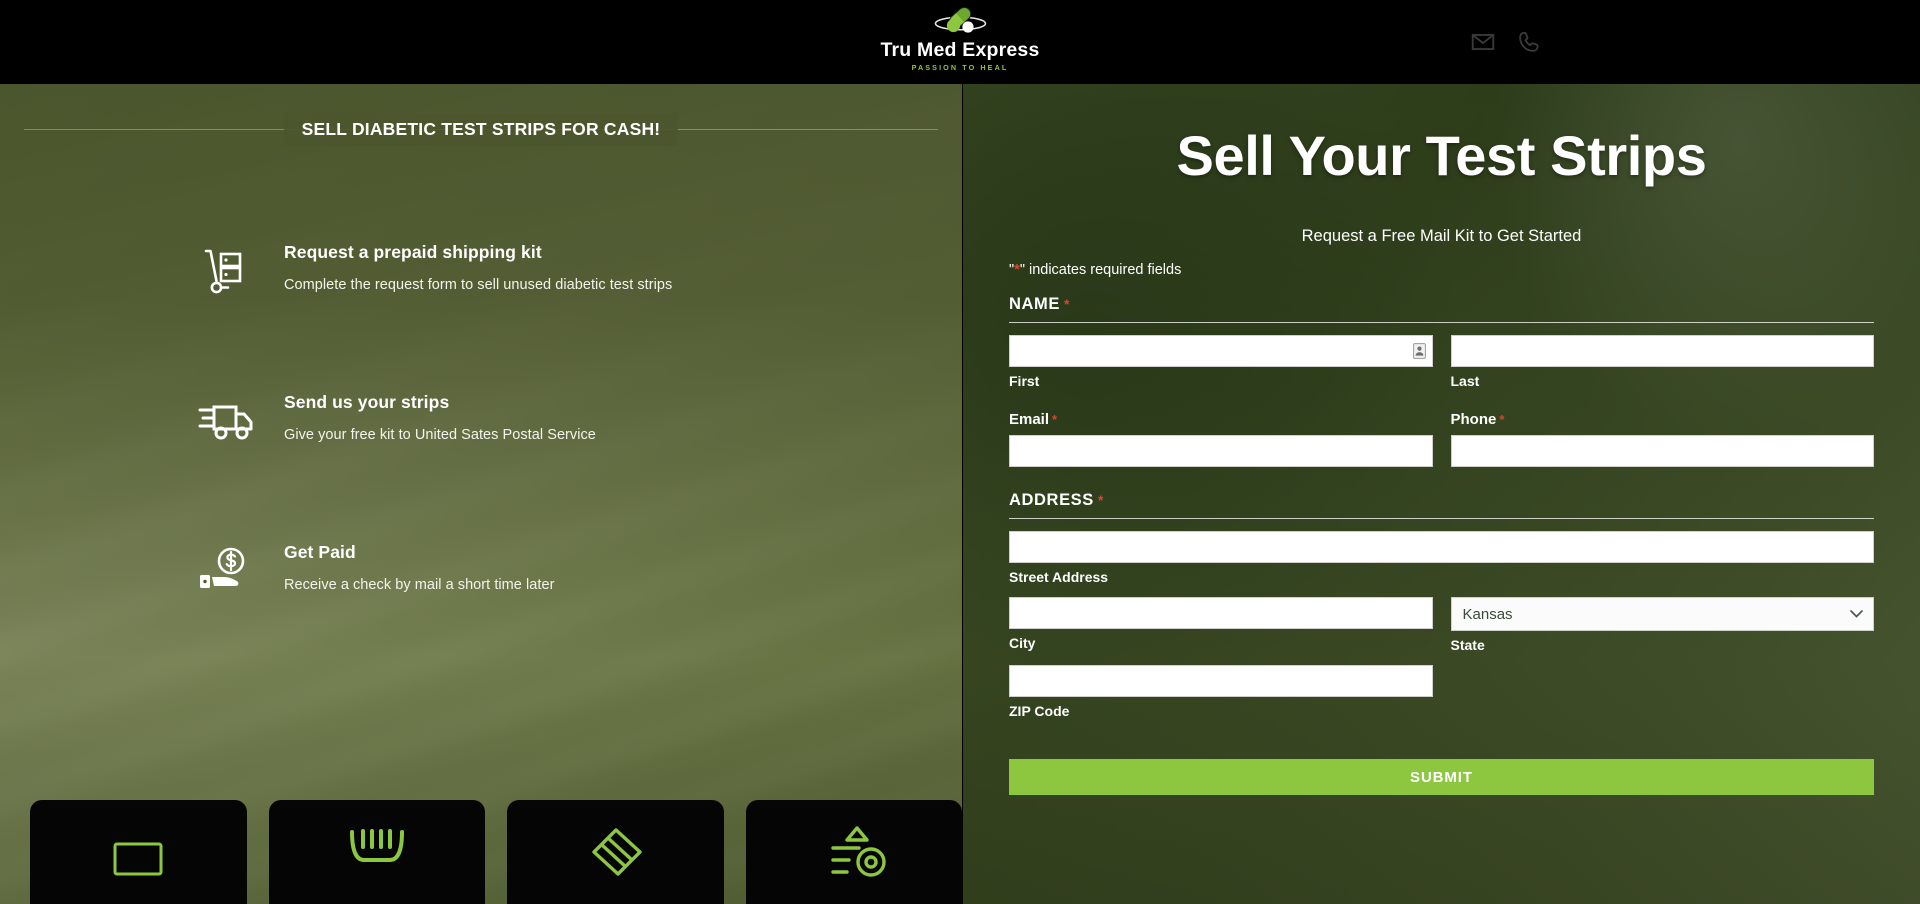  I want to click on email-input, so click(1221, 451).